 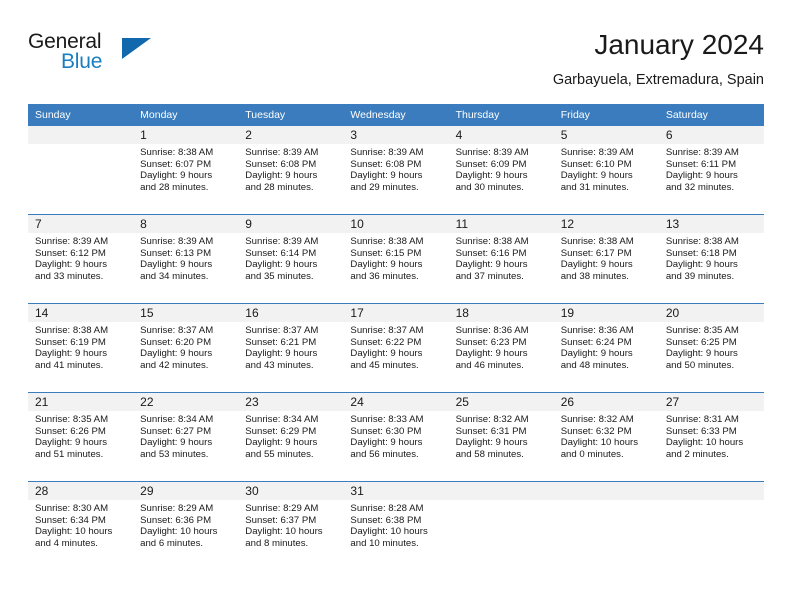 What do you see at coordinates (701, 431) in the screenshot?
I see `day-detail-sunset: Sunset: 6:33 PM` at bounding box center [701, 431].